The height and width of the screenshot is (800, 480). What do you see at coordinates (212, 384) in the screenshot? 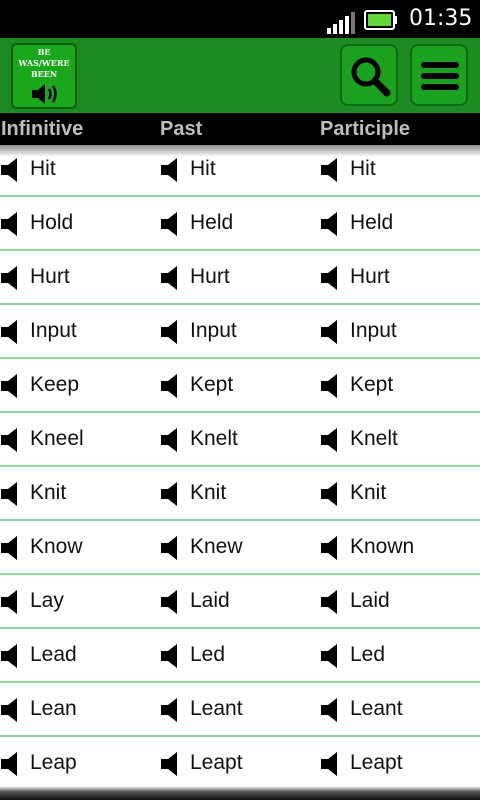
I see `past-word: Kept` at bounding box center [212, 384].